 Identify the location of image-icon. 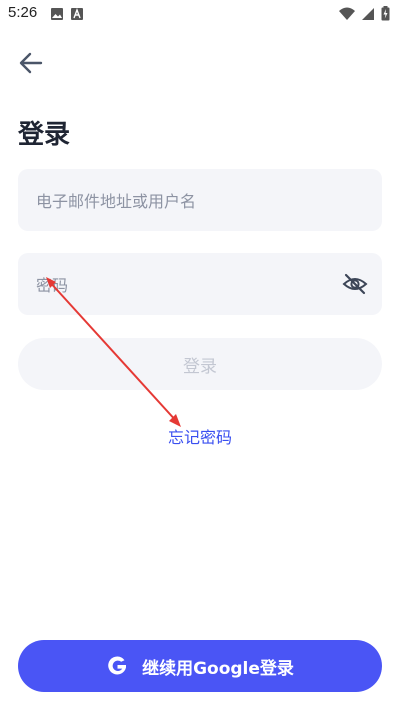
(57, 14).